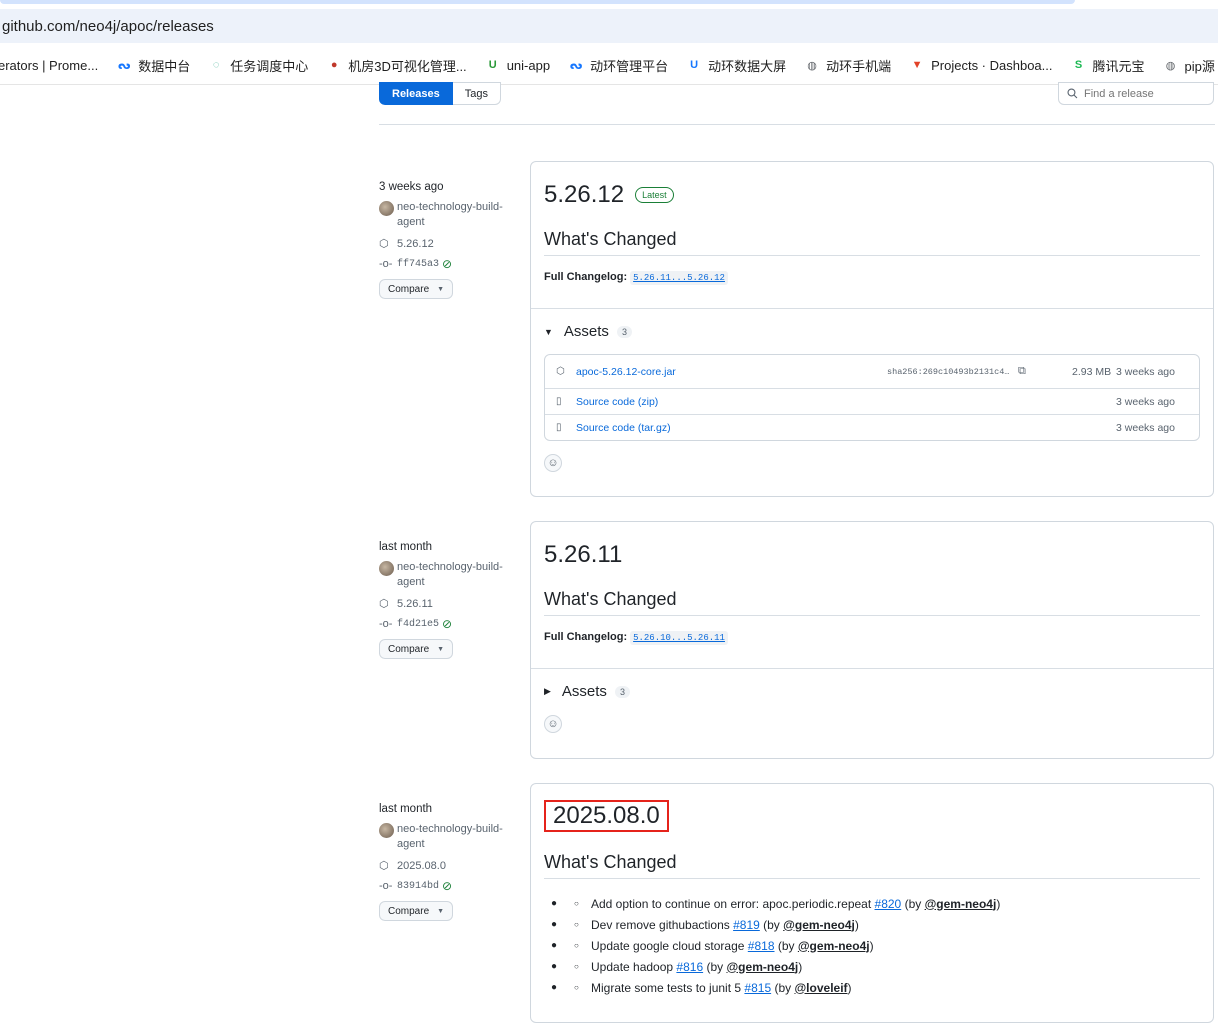 The width and height of the screenshot is (1218, 1023). Describe the element at coordinates (606, 816) in the screenshot. I see `version-label-highlighted: 2025.08.0` at that location.